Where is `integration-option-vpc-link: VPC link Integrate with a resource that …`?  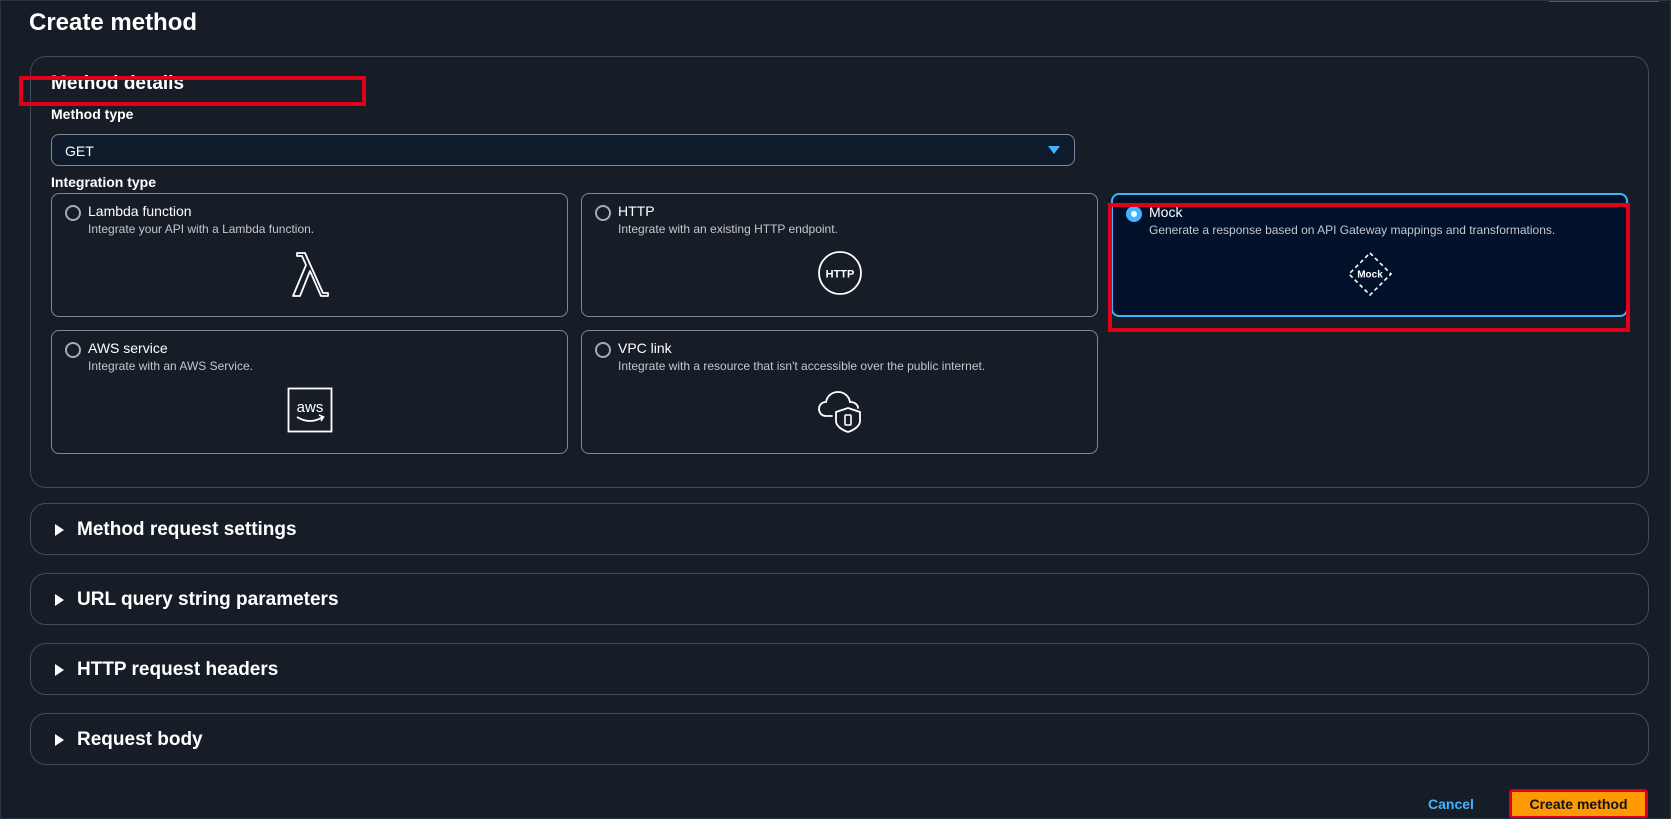 integration-option-vpc-link: VPC link Integrate with a resource that … is located at coordinates (839, 392).